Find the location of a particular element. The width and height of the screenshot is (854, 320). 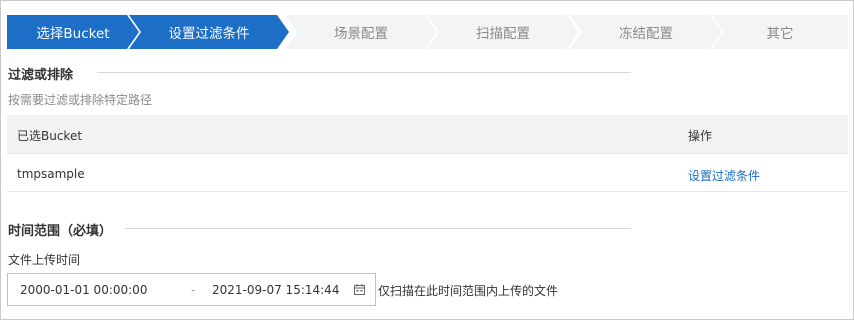

filter-section-title: 过滤或排除 is located at coordinates (41, 75).